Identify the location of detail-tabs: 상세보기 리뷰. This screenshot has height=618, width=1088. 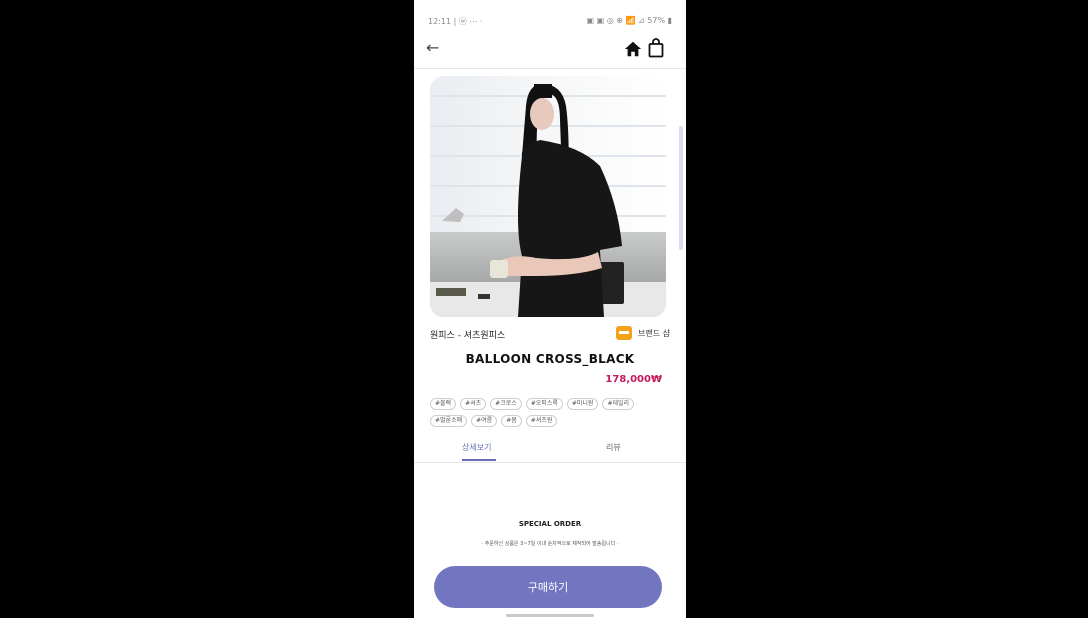
(550, 451).